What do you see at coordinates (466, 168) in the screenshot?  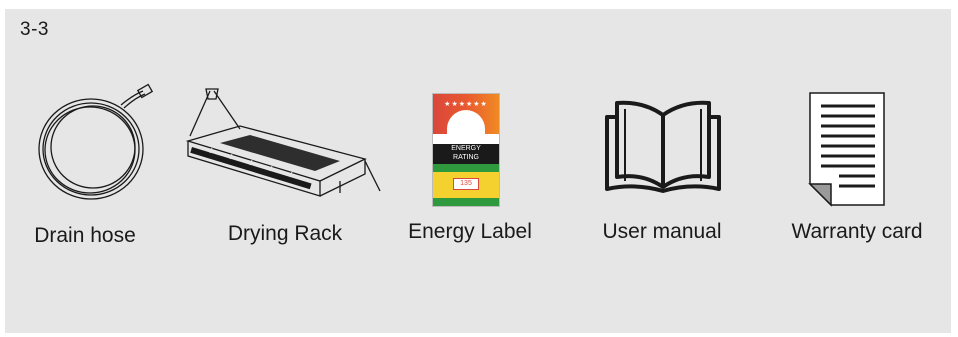 I see `energy-label-green-band` at bounding box center [466, 168].